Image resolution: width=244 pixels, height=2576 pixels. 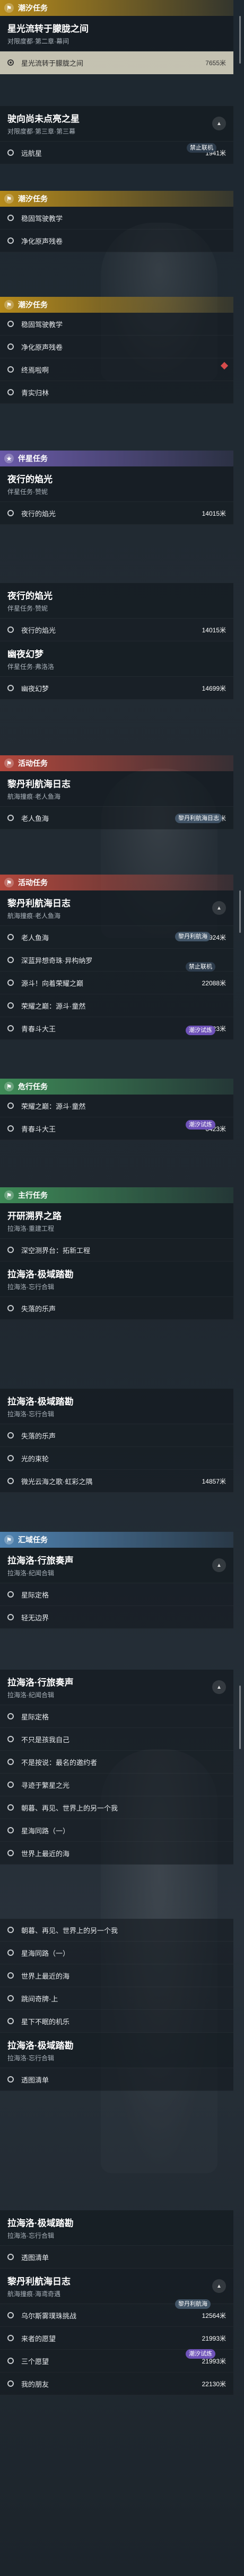 I want to click on category-bar: ⚑ 汇域任务, so click(x=117, y=1540).